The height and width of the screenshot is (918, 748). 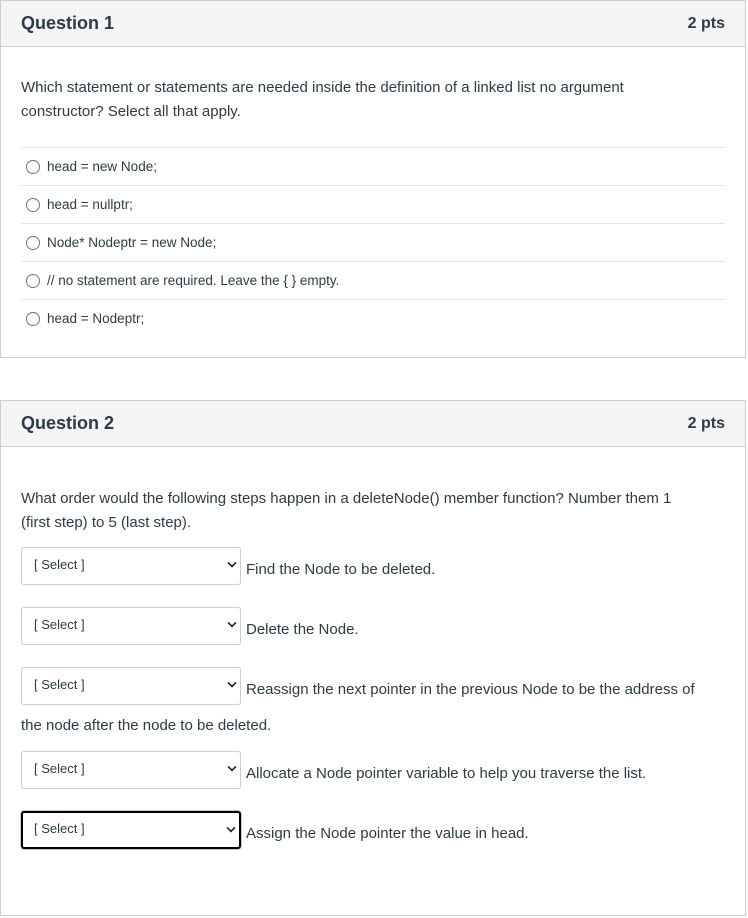 I want to click on step-row: [ Select ] Delete the Node., so click(x=190, y=626).